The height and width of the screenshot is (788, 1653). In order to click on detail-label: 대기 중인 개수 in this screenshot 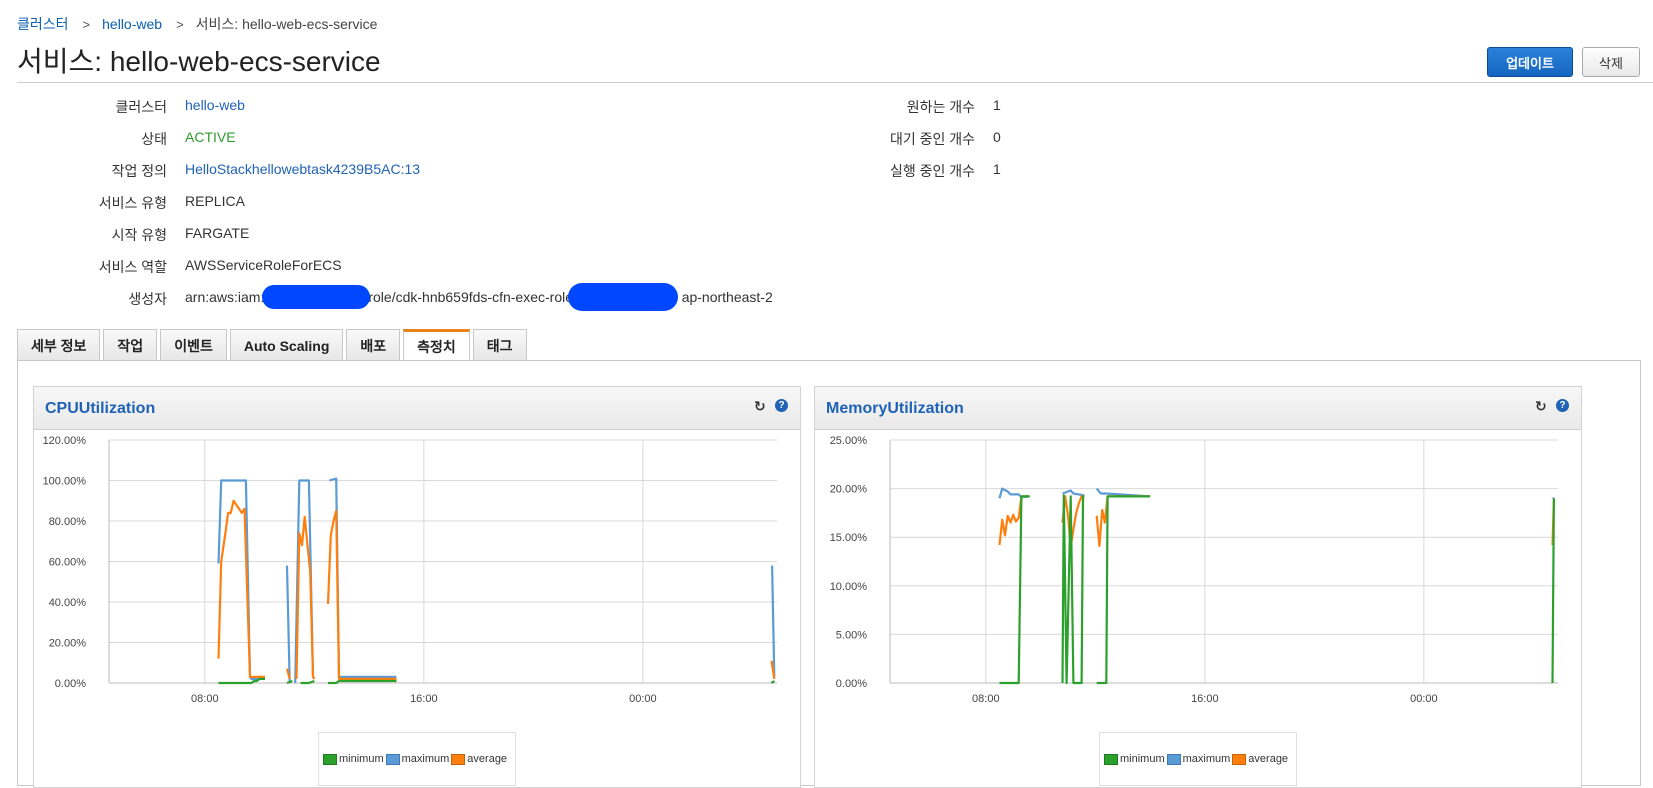, I will do `click(932, 139)`.